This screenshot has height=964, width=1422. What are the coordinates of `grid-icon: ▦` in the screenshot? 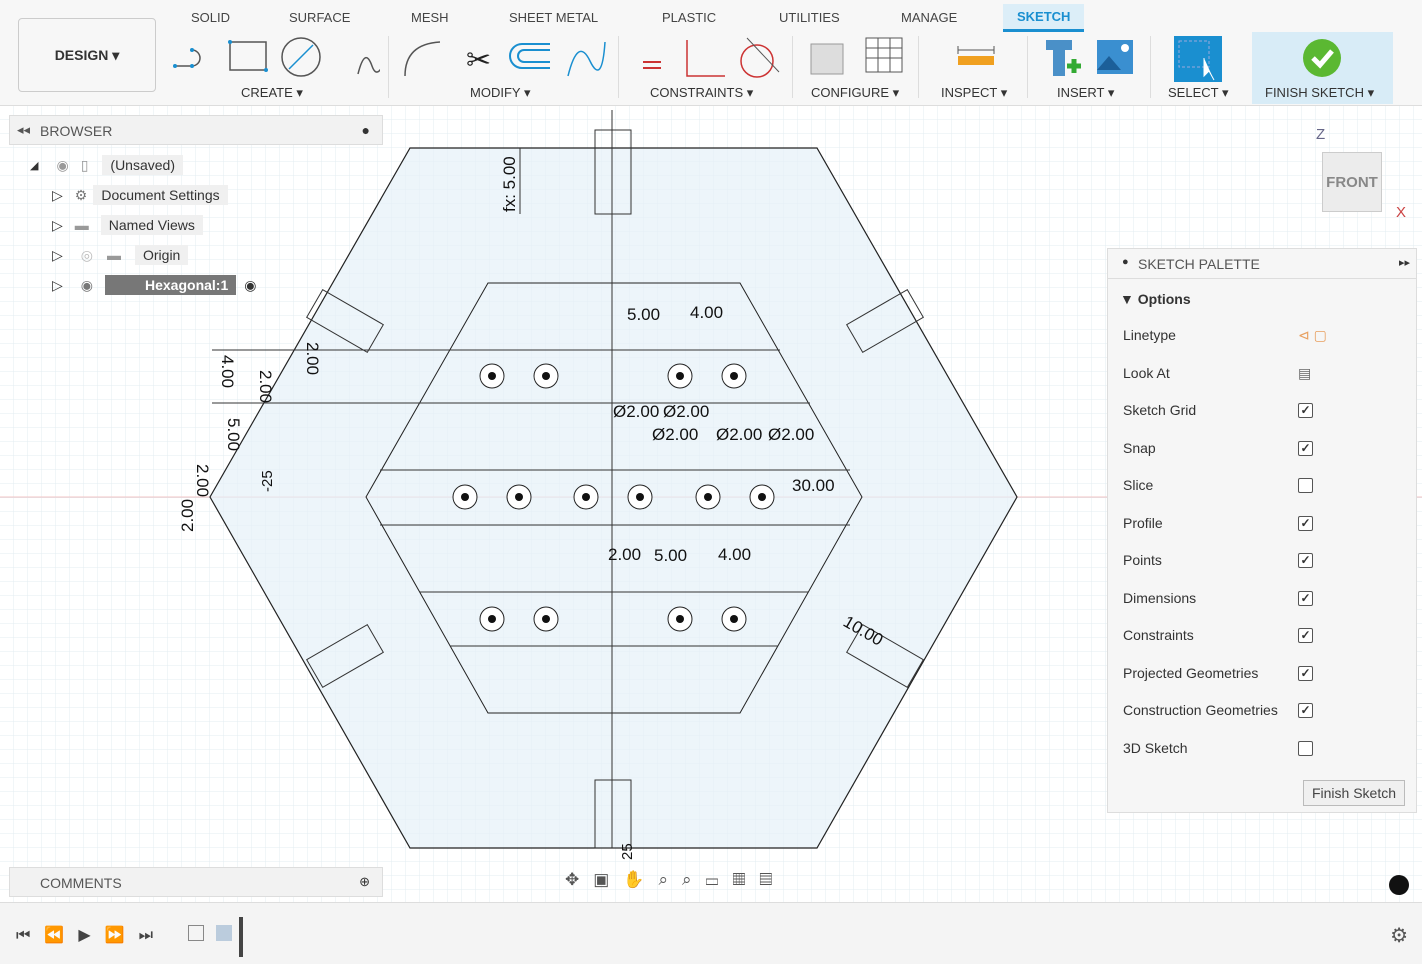 It's located at (745, 879).